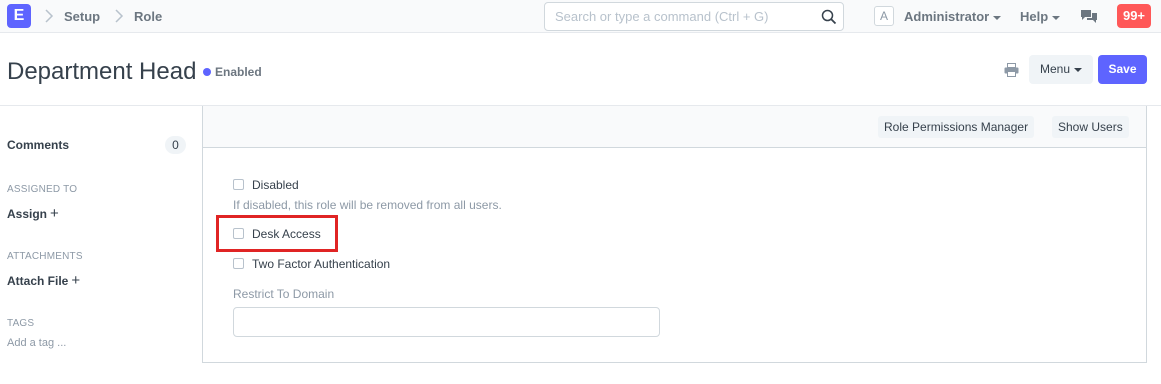  I want to click on tags-label: TAGS, so click(21, 323).